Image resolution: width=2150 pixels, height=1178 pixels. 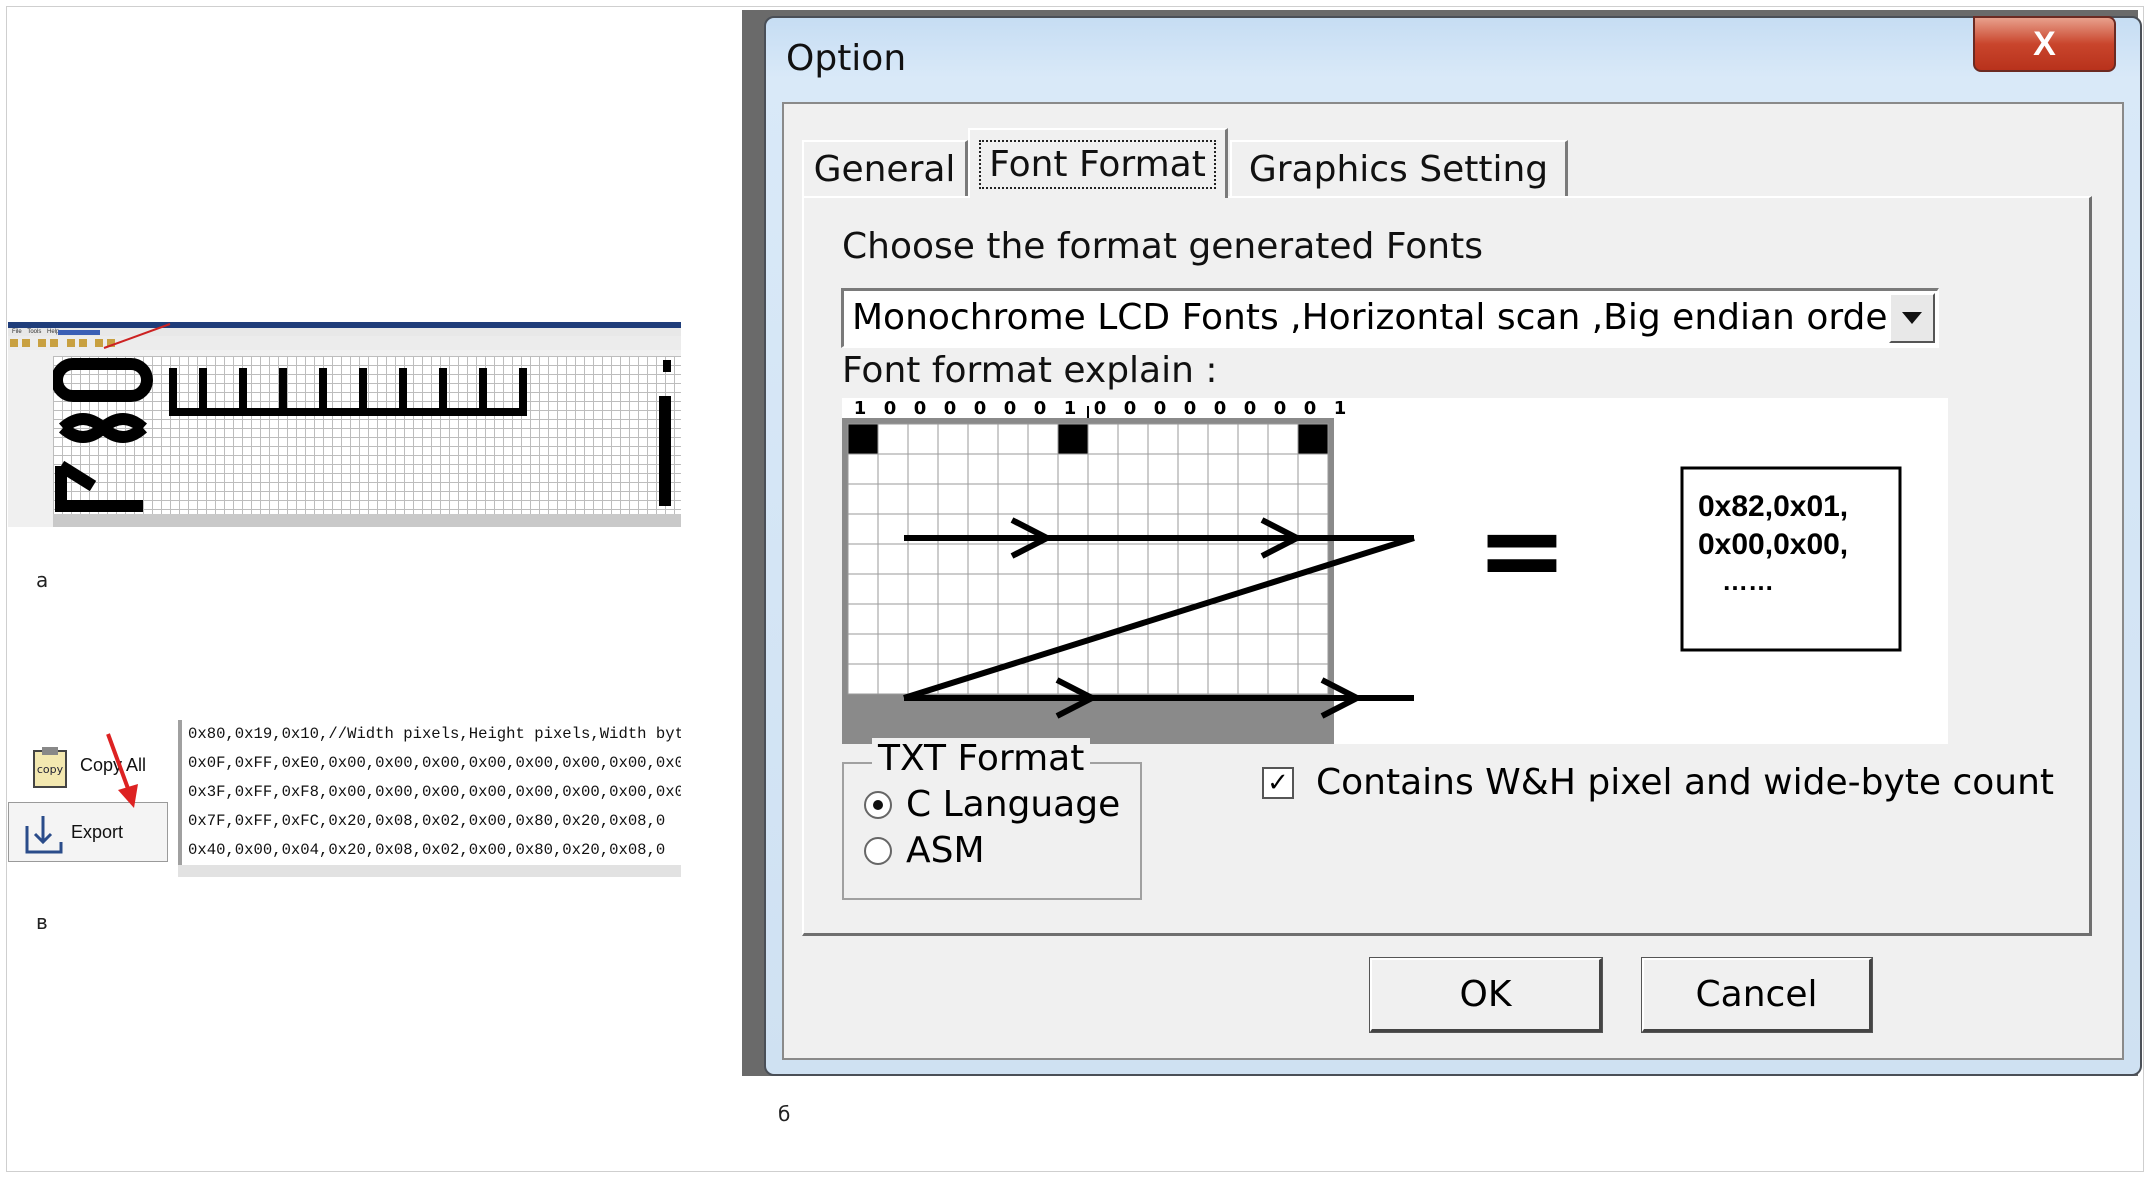 I want to click on panel-b-label: б, so click(x=784, y=1114).